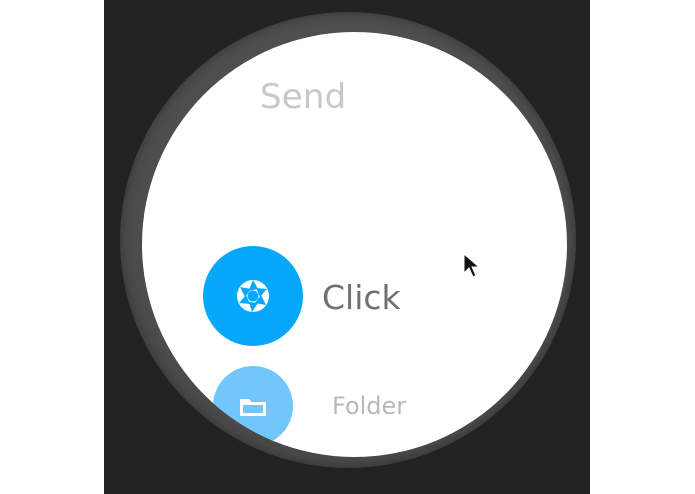 The height and width of the screenshot is (494, 695). What do you see at coordinates (361, 297) in the screenshot?
I see `click-action-label: Click` at bounding box center [361, 297].